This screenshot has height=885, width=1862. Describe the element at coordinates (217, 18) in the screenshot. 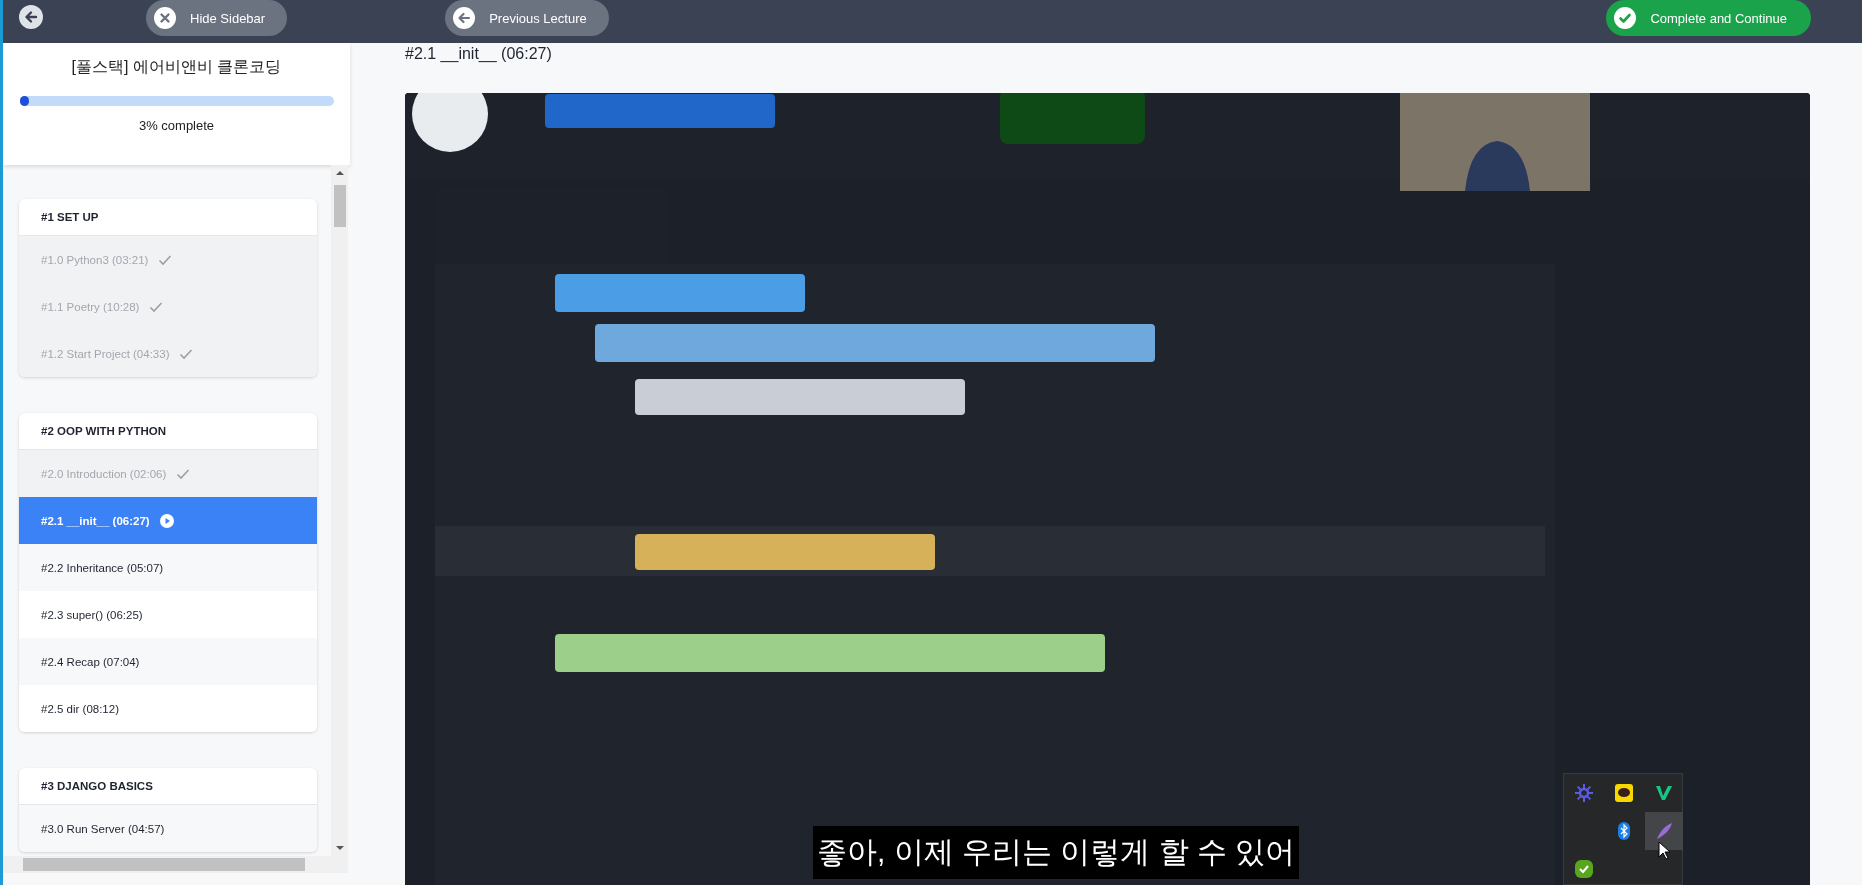

I see `hide-sidebar-button: Hide Sidebar` at that location.